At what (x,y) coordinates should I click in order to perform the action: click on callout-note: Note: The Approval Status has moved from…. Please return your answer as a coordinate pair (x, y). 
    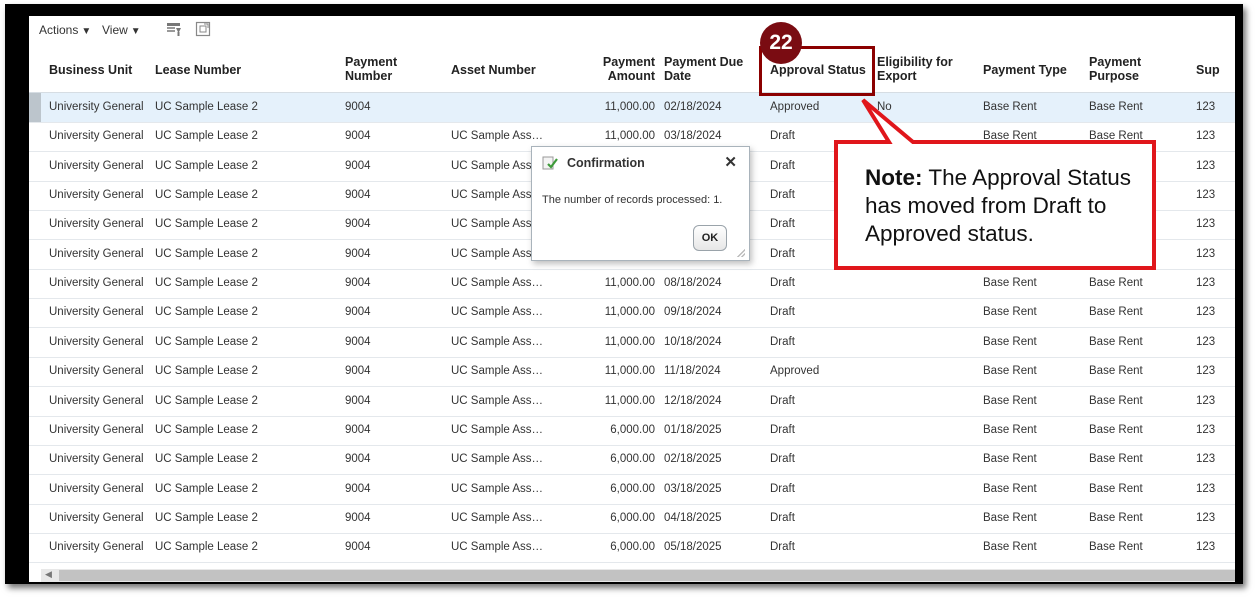
    Looking at the image, I should click on (1010, 206).